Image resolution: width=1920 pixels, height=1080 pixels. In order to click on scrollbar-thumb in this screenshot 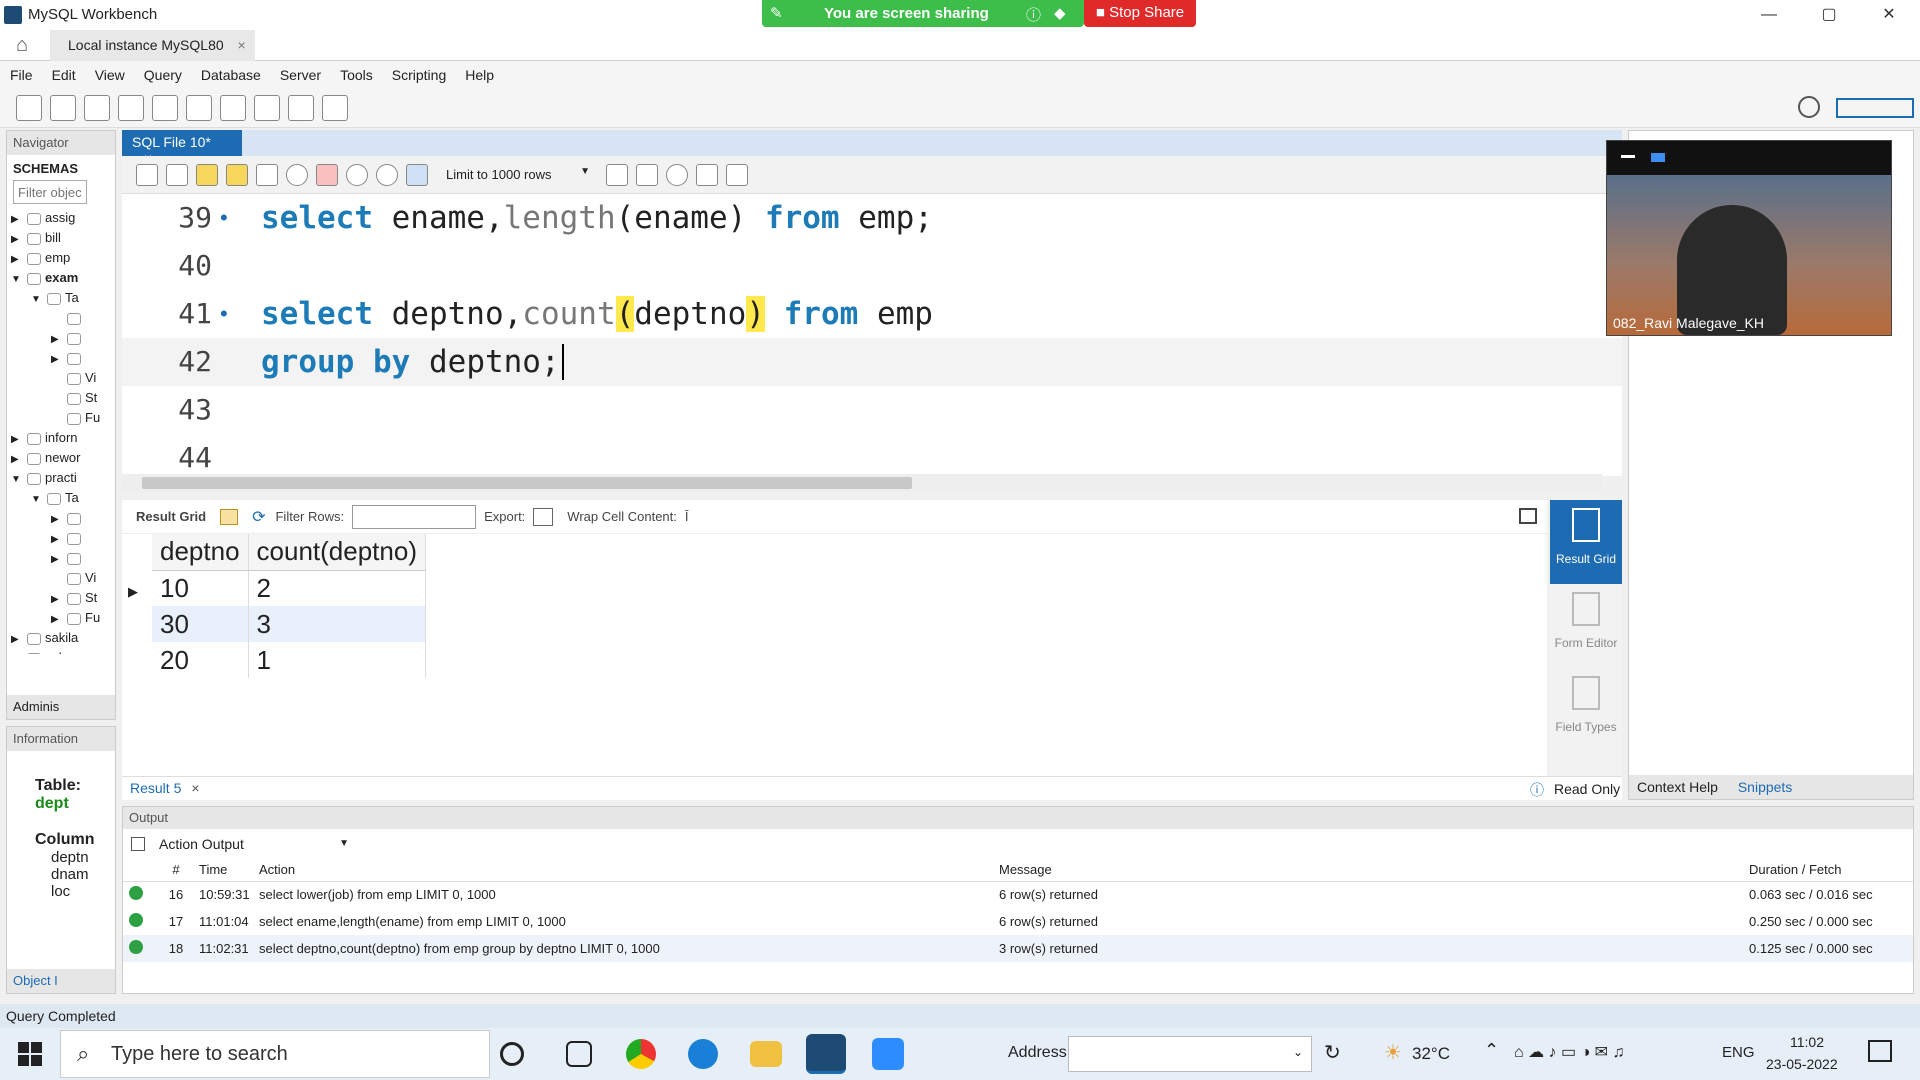, I will do `click(527, 483)`.